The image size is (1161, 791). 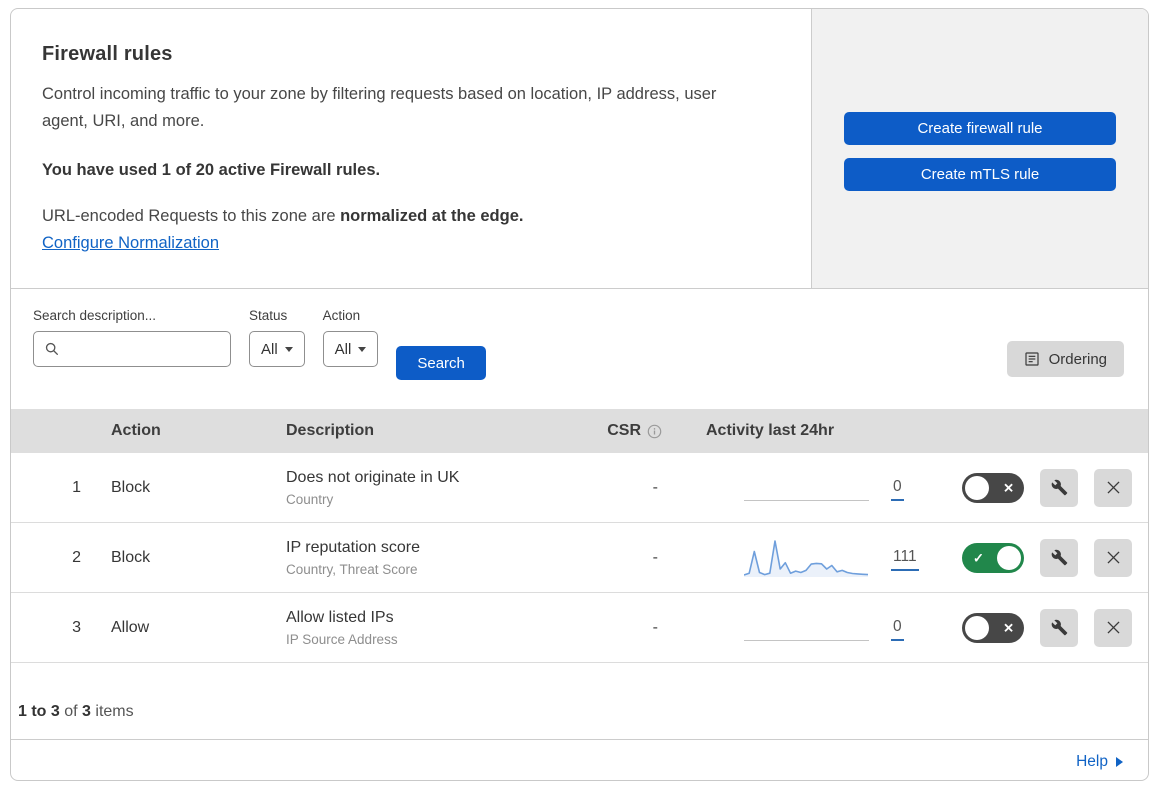 What do you see at coordinates (353, 547) in the screenshot?
I see `rule-description-title: IP reputation score` at bounding box center [353, 547].